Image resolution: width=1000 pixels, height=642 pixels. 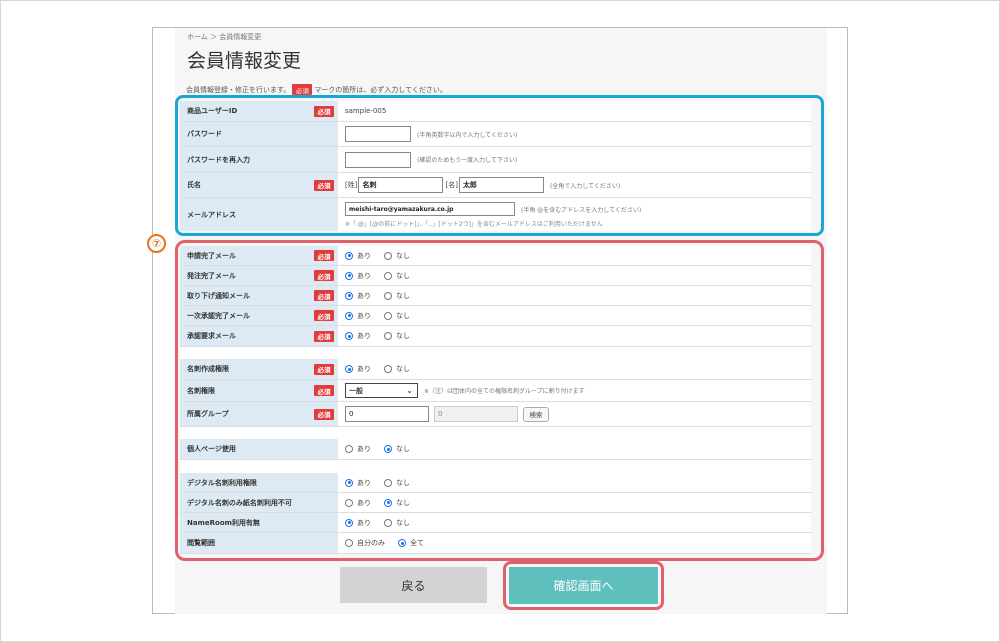 What do you see at coordinates (413, 585) in the screenshot?
I see `back-button: 戻る` at bounding box center [413, 585].